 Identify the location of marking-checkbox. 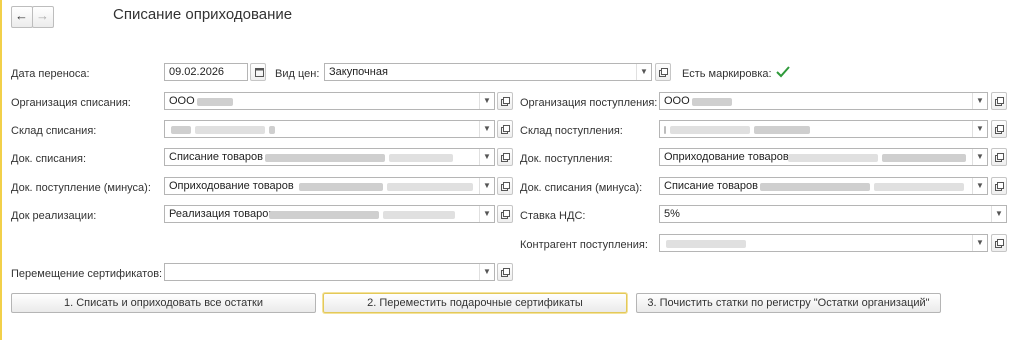
(783, 71).